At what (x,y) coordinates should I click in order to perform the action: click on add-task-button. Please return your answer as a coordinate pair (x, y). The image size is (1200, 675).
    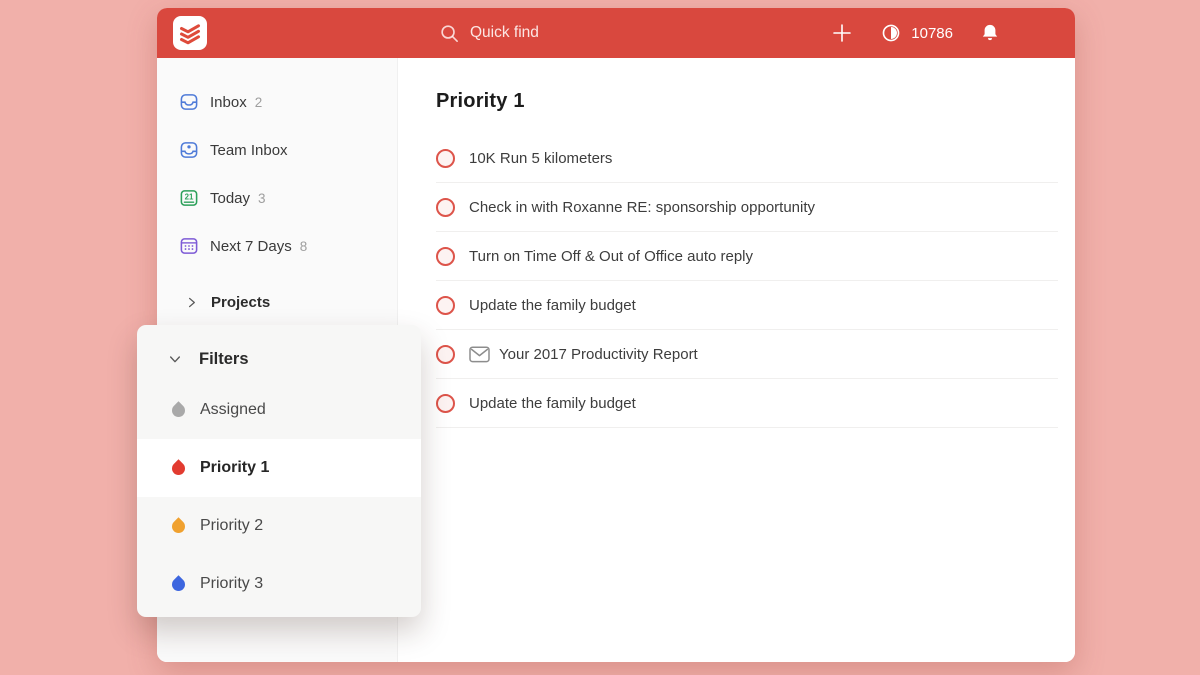
    Looking at the image, I should click on (842, 33).